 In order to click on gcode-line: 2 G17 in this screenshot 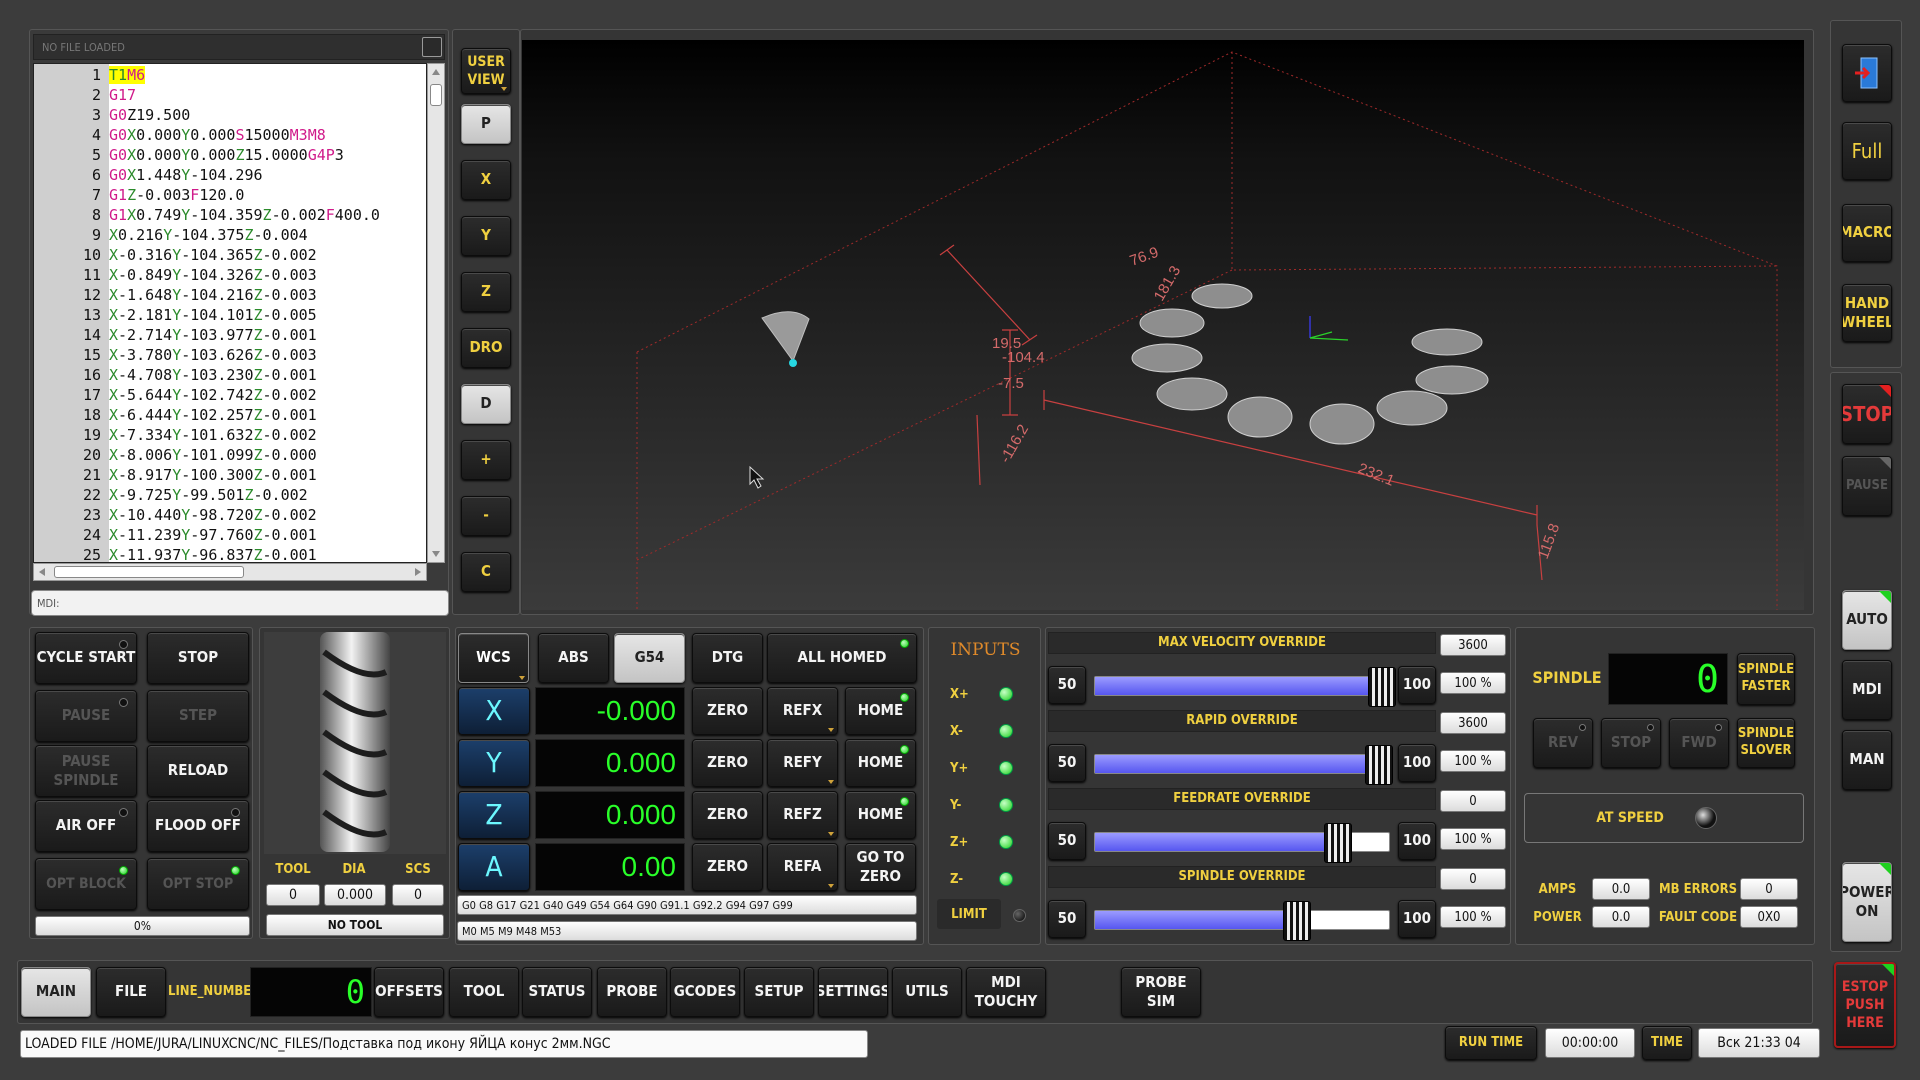, I will do `click(230, 95)`.